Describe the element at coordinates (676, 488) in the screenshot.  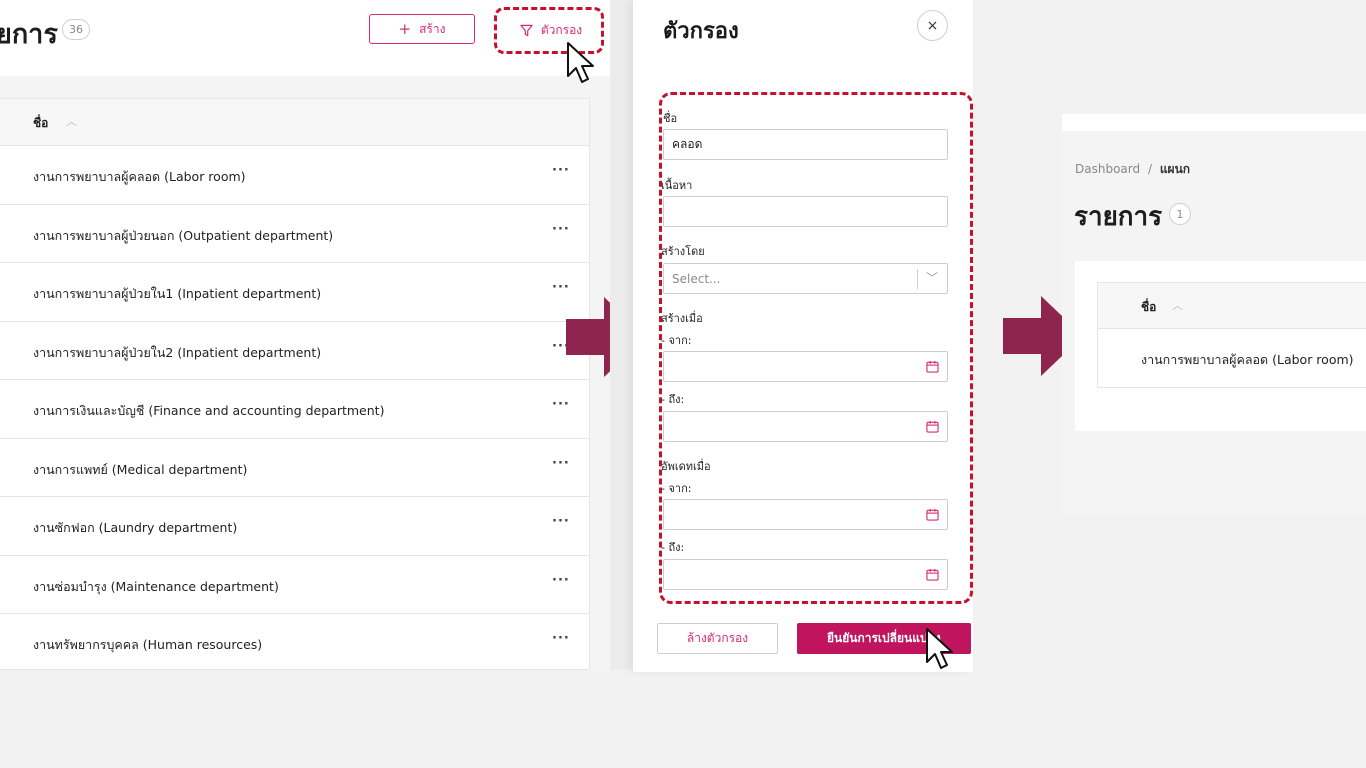
I see `updated-from-label: - จาก:` at that location.